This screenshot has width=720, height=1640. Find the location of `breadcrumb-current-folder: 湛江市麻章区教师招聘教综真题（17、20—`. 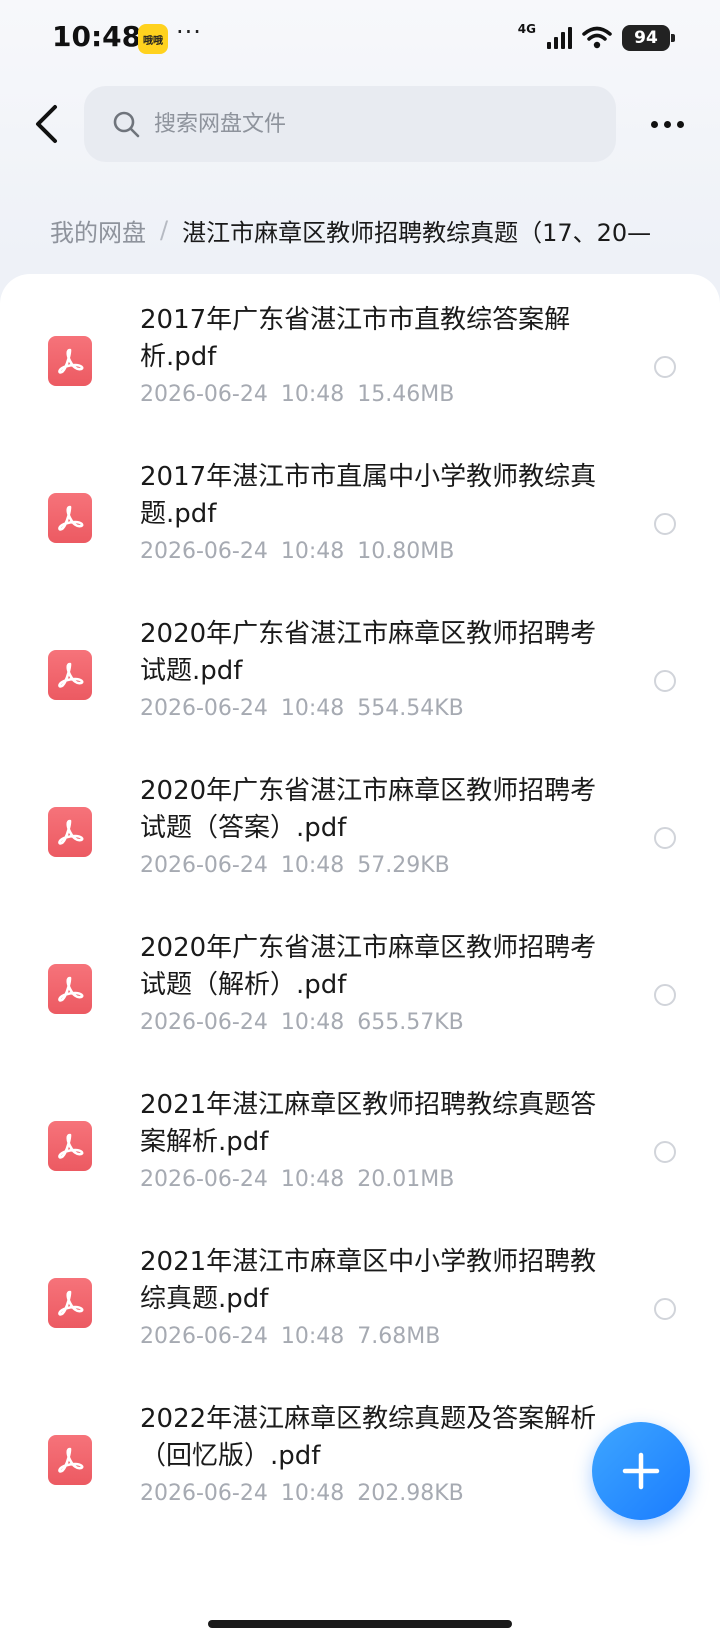

breadcrumb-current-folder: 湛江市麻章区教师招聘教综真题（17、20— is located at coordinates (417, 232).